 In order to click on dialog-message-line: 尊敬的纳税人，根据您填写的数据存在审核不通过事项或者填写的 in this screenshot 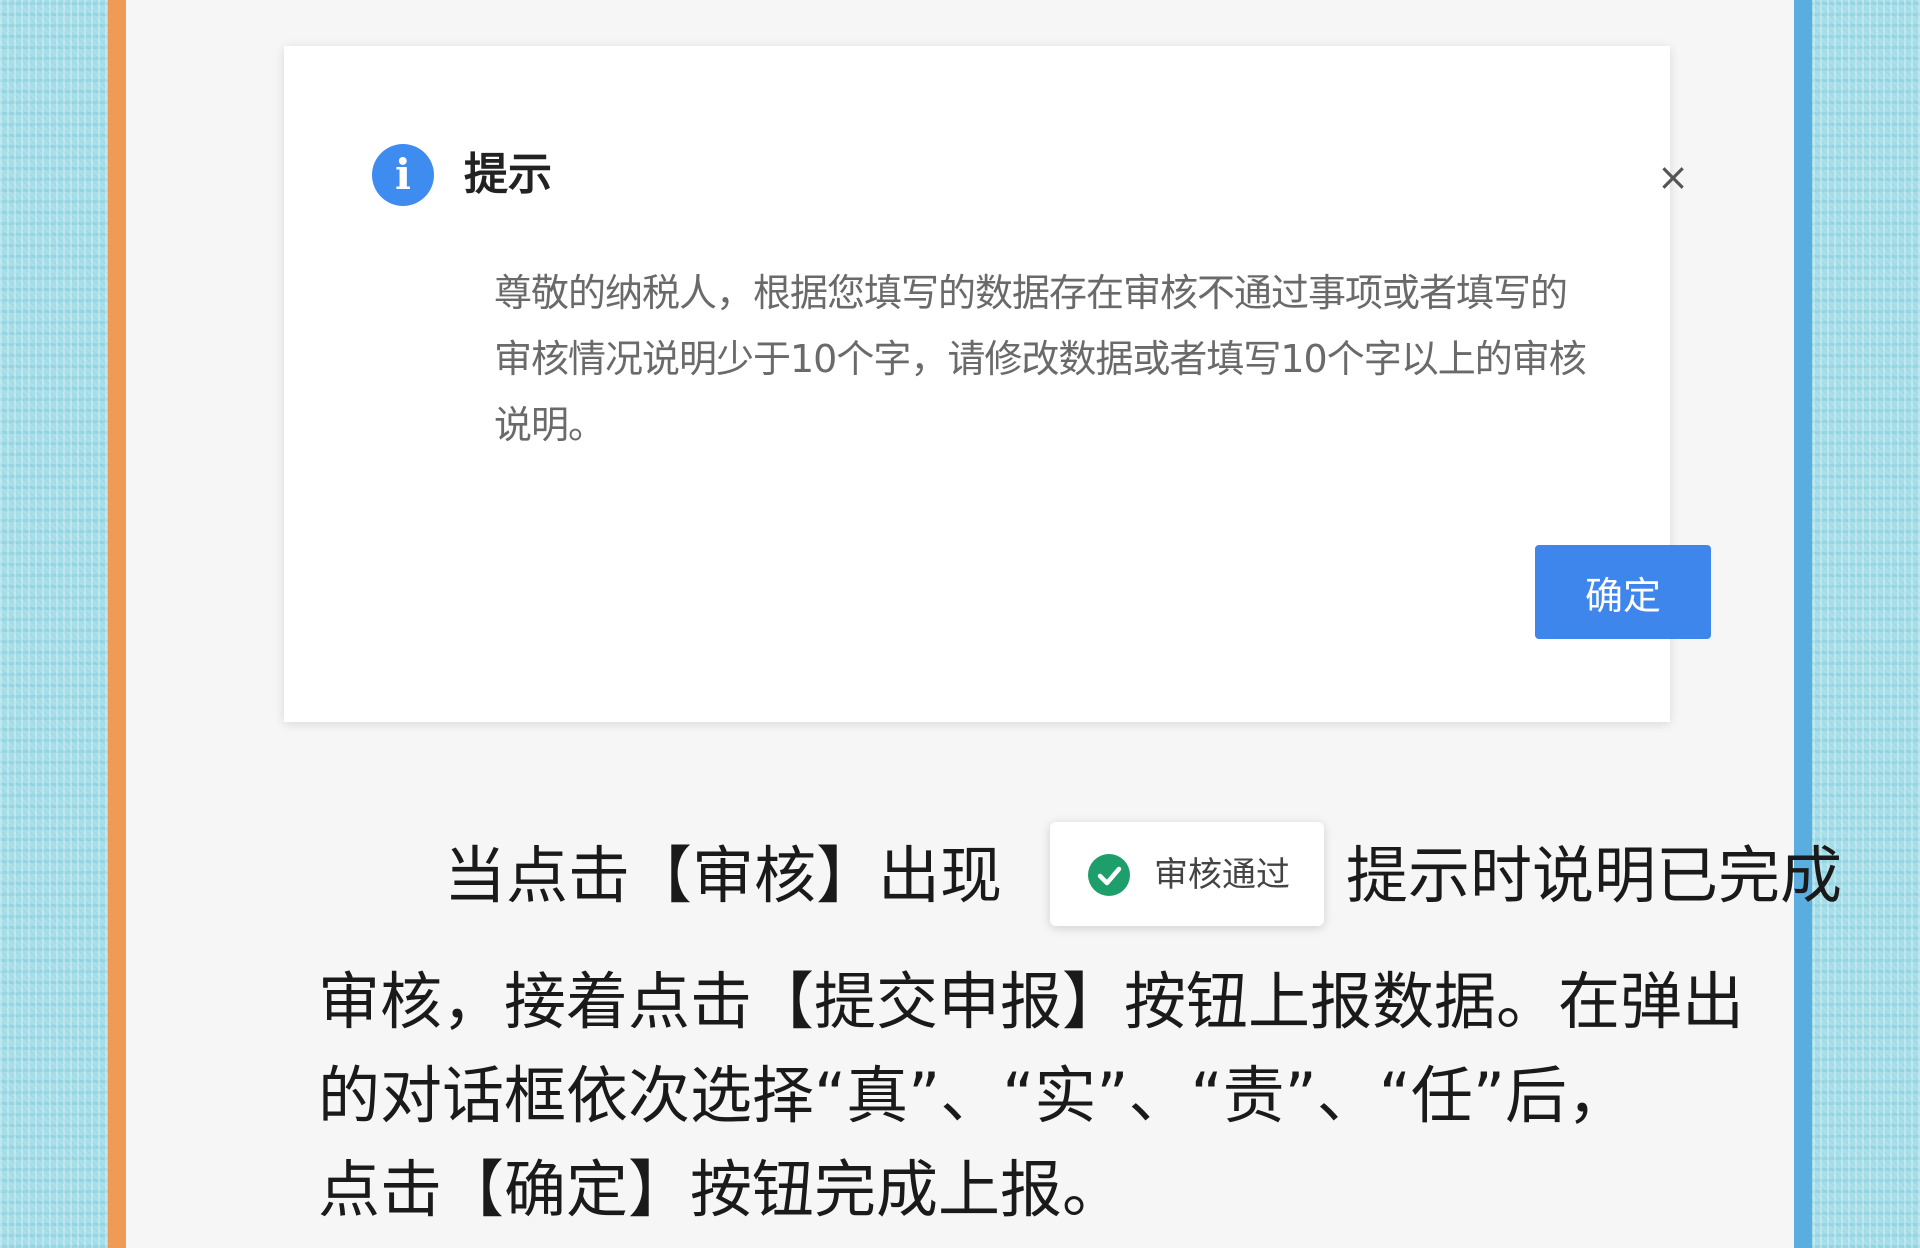, I will do `click(1031, 293)`.